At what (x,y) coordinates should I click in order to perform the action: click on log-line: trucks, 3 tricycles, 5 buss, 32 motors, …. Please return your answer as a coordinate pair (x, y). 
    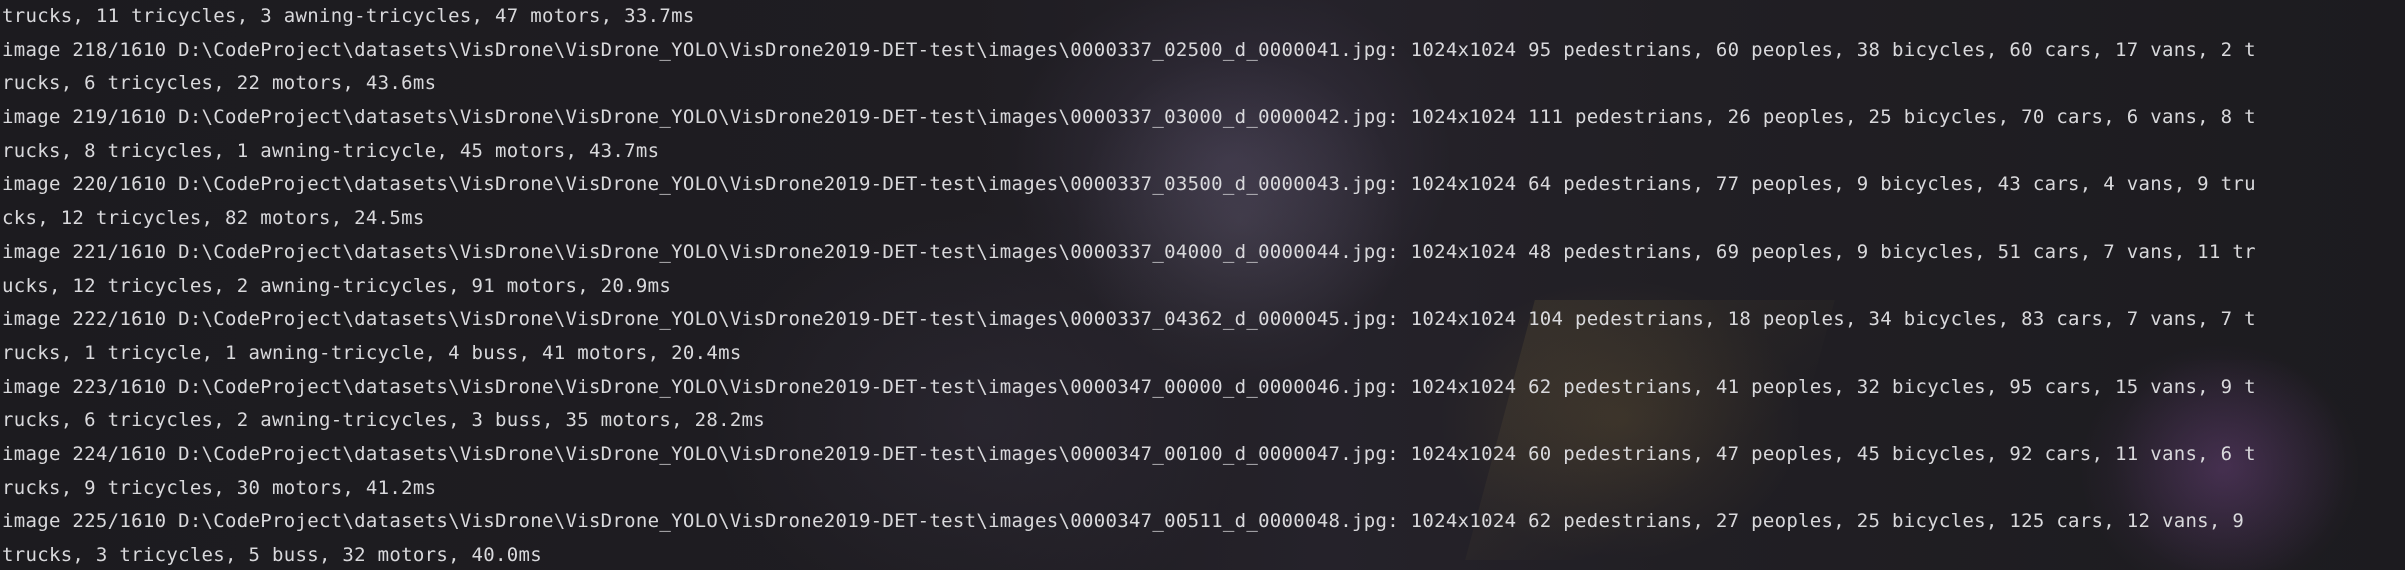
    Looking at the image, I should click on (272, 555).